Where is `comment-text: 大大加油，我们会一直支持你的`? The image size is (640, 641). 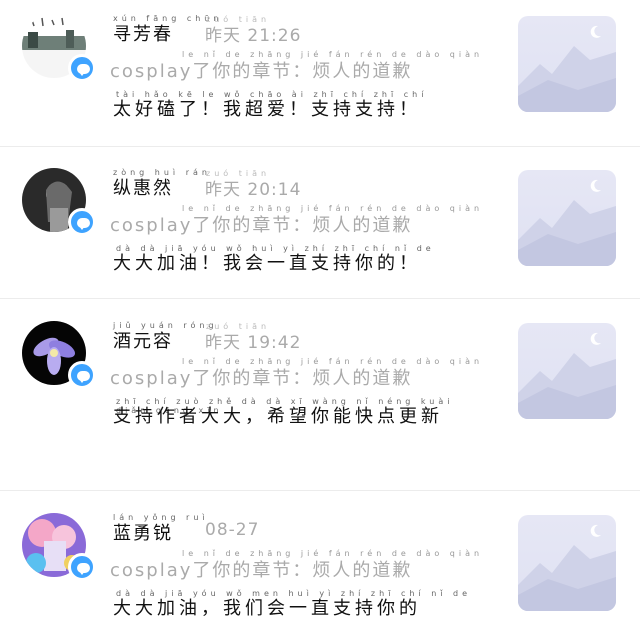 comment-text: 大大加油，我们会一直支持你的 is located at coordinates (267, 608).